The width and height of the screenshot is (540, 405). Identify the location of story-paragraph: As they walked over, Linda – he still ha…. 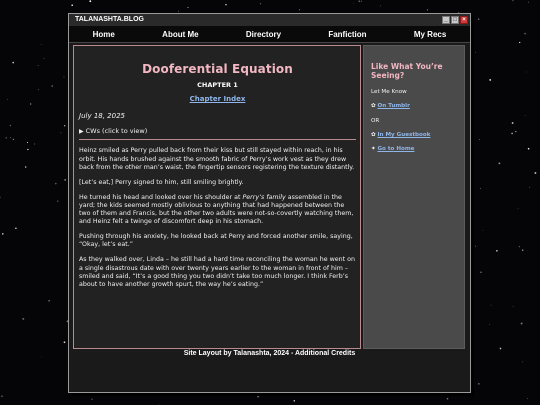
(217, 272).